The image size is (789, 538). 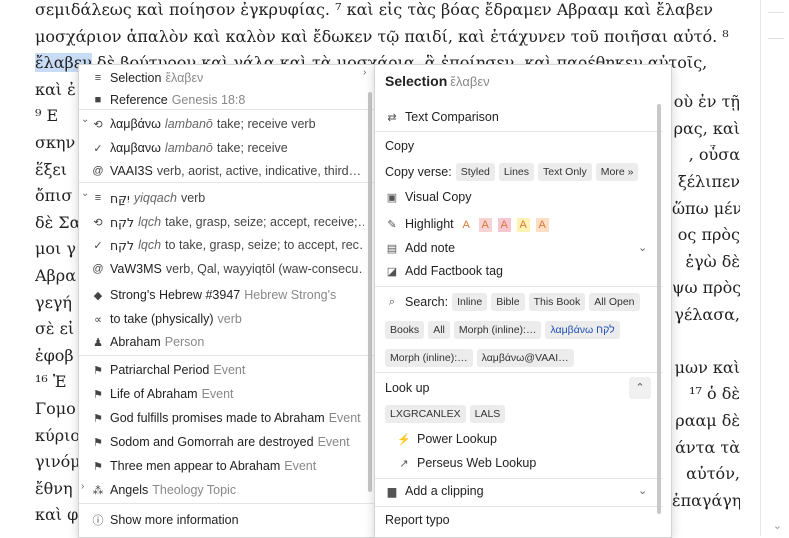 I want to click on text-line-fragment: ψω πρὸς, so click(x=706, y=287).